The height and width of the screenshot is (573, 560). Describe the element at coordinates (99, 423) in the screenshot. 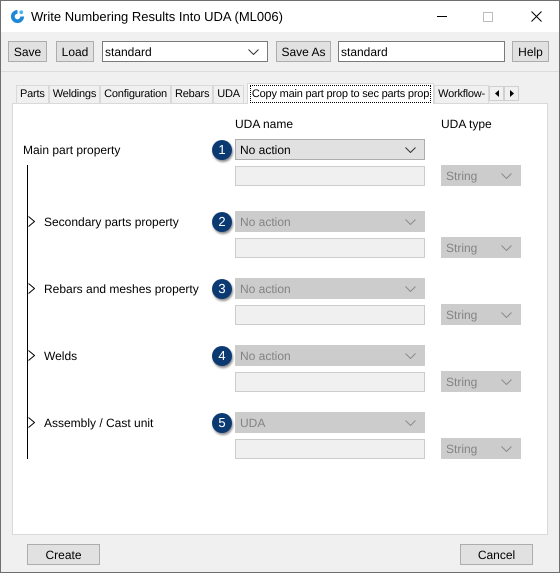

I see `section-label: Assembly / Cast unit` at that location.